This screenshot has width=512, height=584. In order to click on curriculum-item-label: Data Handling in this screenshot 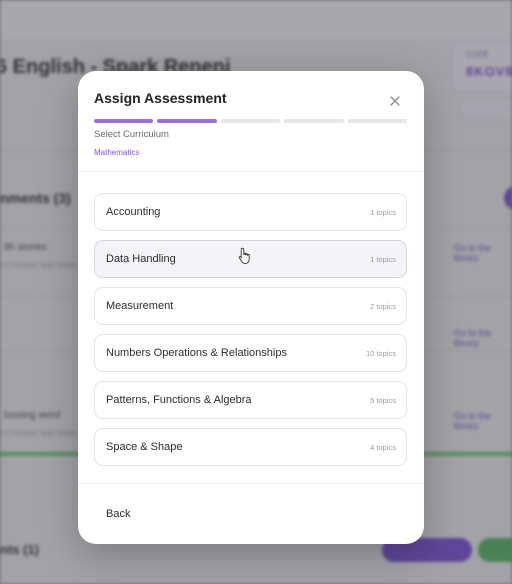, I will do `click(141, 259)`.